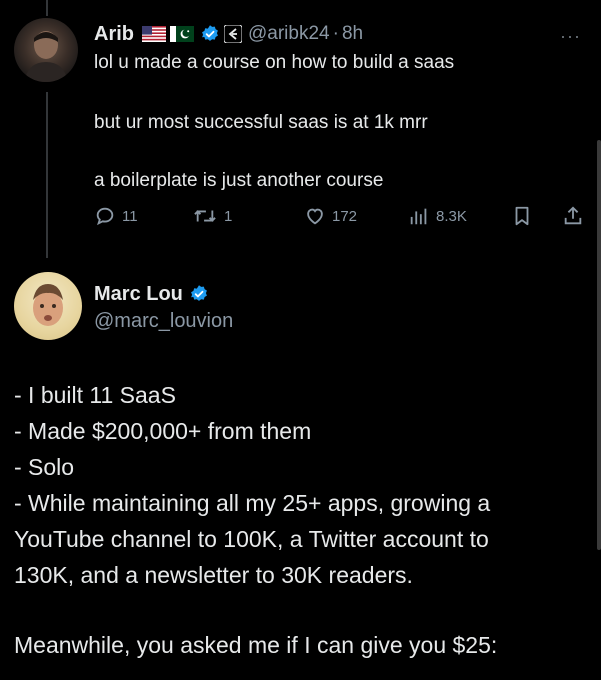 The width and height of the screenshot is (601, 680). I want to click on tweet-text-line: - Solo, so click(44, 467).